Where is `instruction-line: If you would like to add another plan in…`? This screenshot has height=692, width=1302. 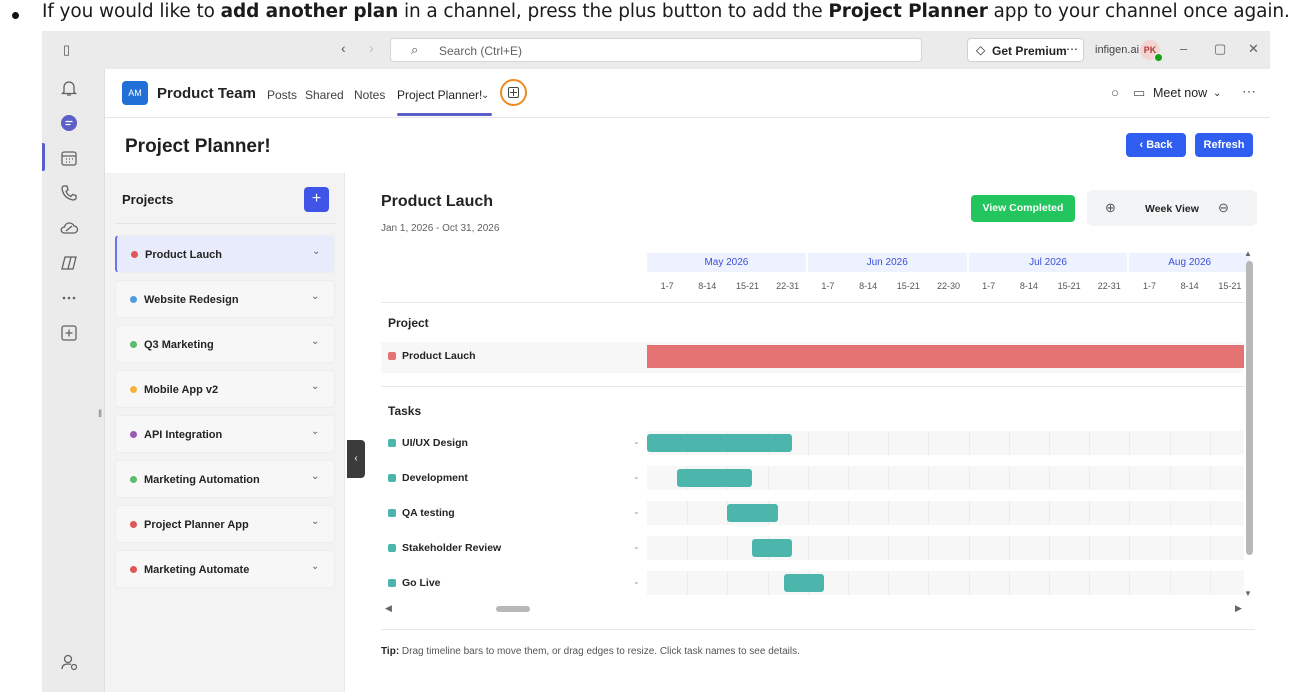
instruction-line: If you would like to add another plan in… is located at coordinates (651, 15).